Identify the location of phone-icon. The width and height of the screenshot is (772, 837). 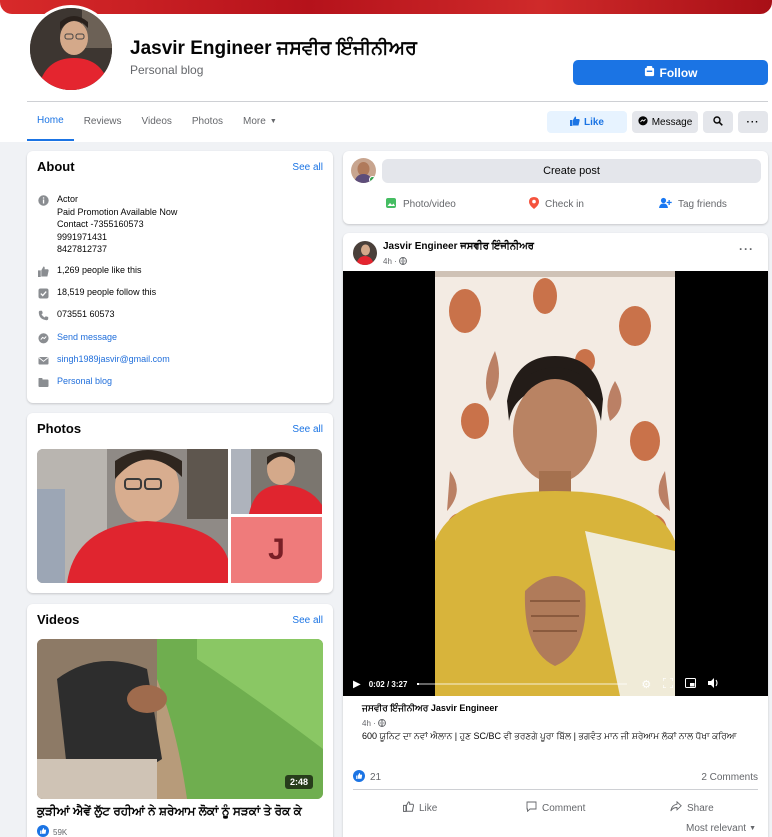
(43, 315).